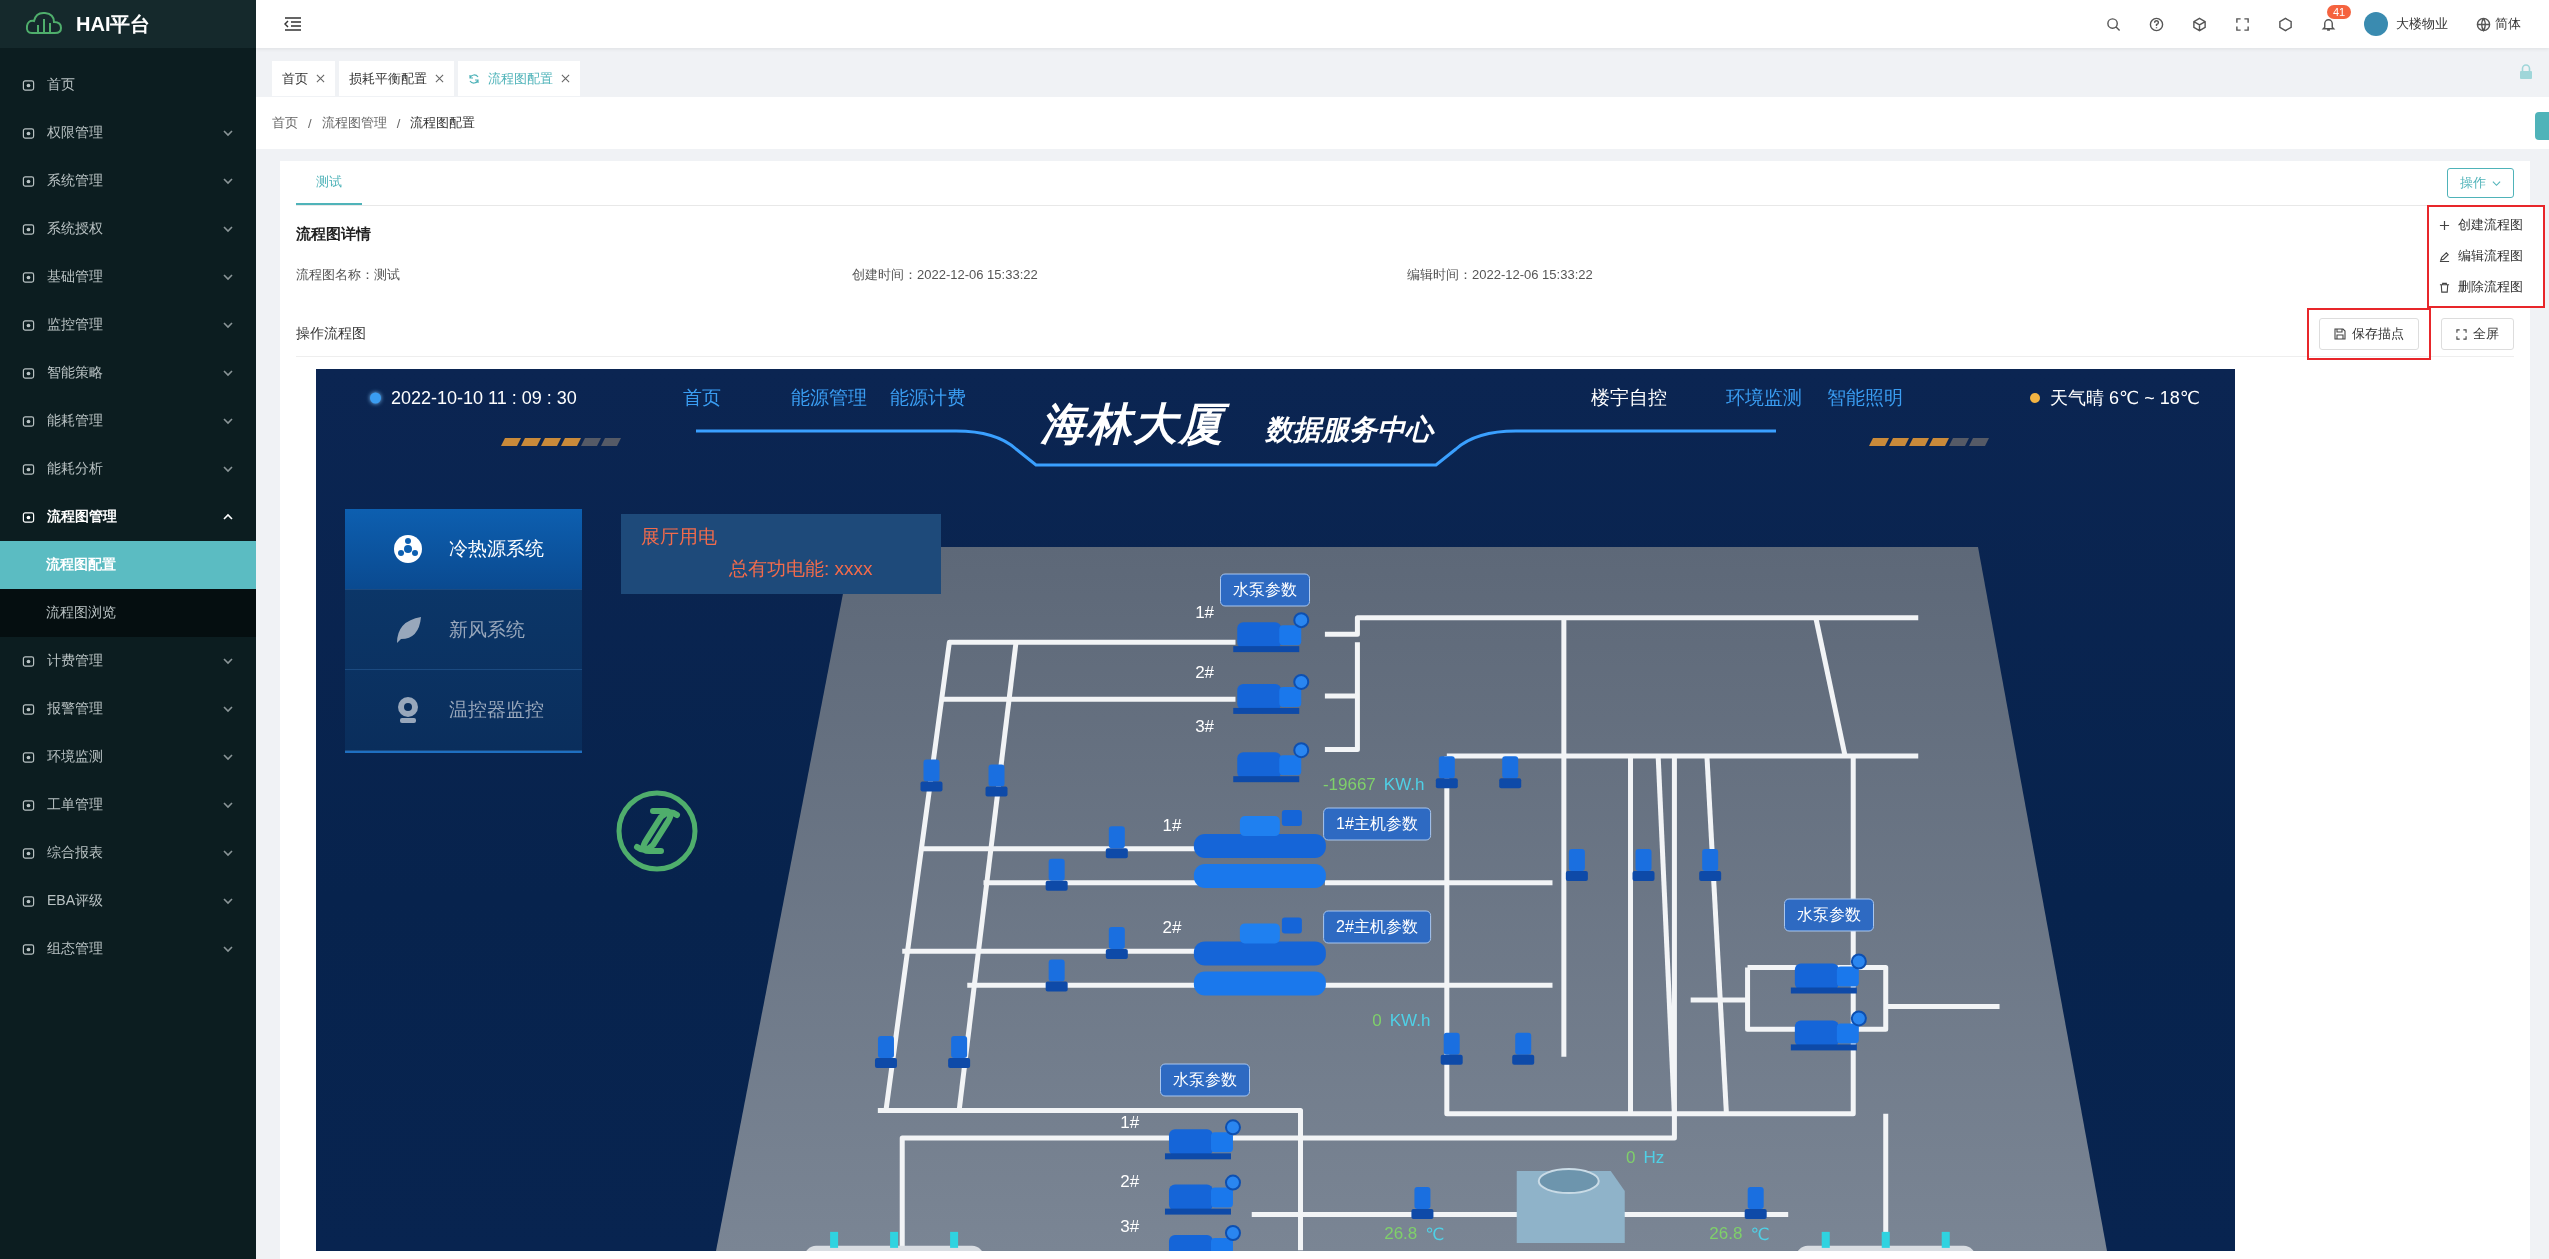 The image size is (2549, 1259). Describe the element at coordinates (679, 537) in the screenshot. I see `info-title: 展厅用电` at that location.